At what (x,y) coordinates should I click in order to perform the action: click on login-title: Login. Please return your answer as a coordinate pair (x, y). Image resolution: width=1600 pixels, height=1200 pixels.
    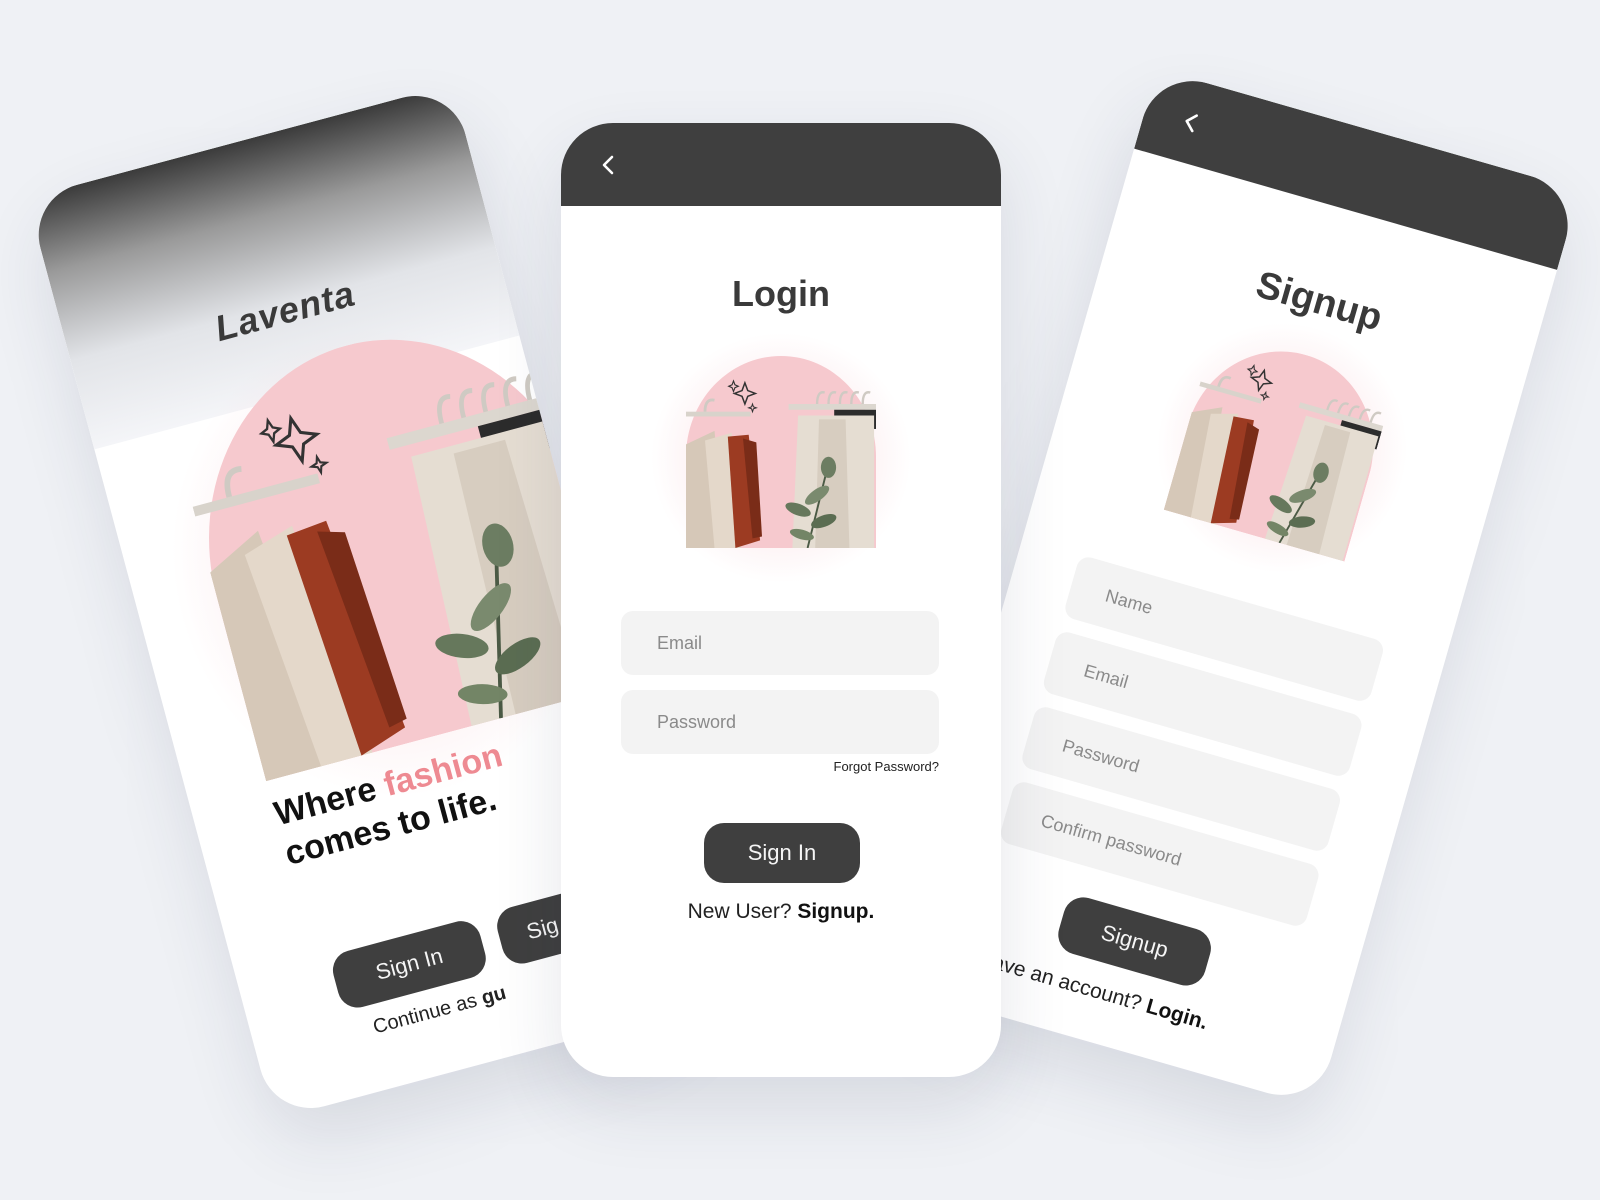
    Looking at the image, I should click on (781, 293).